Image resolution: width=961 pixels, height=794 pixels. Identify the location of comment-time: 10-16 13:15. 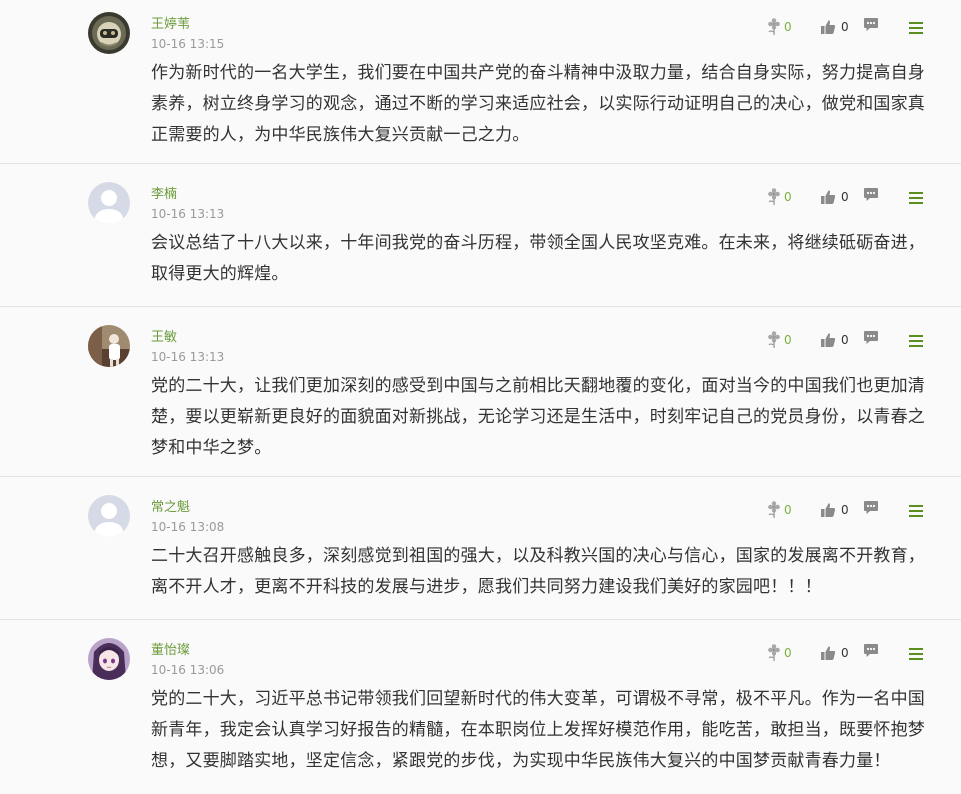
(188, 44).